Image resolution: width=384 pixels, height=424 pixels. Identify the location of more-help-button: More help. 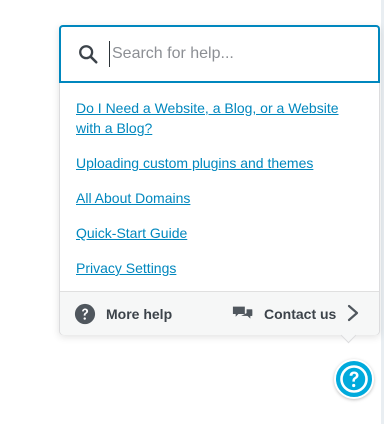
(123, 313).